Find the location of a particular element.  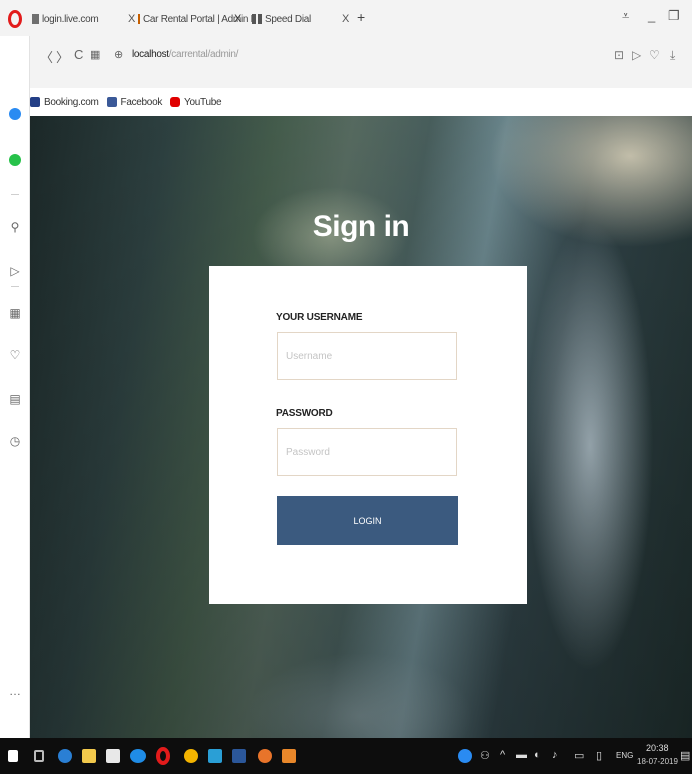

chrome-icon is located at coordinates (191, 756).